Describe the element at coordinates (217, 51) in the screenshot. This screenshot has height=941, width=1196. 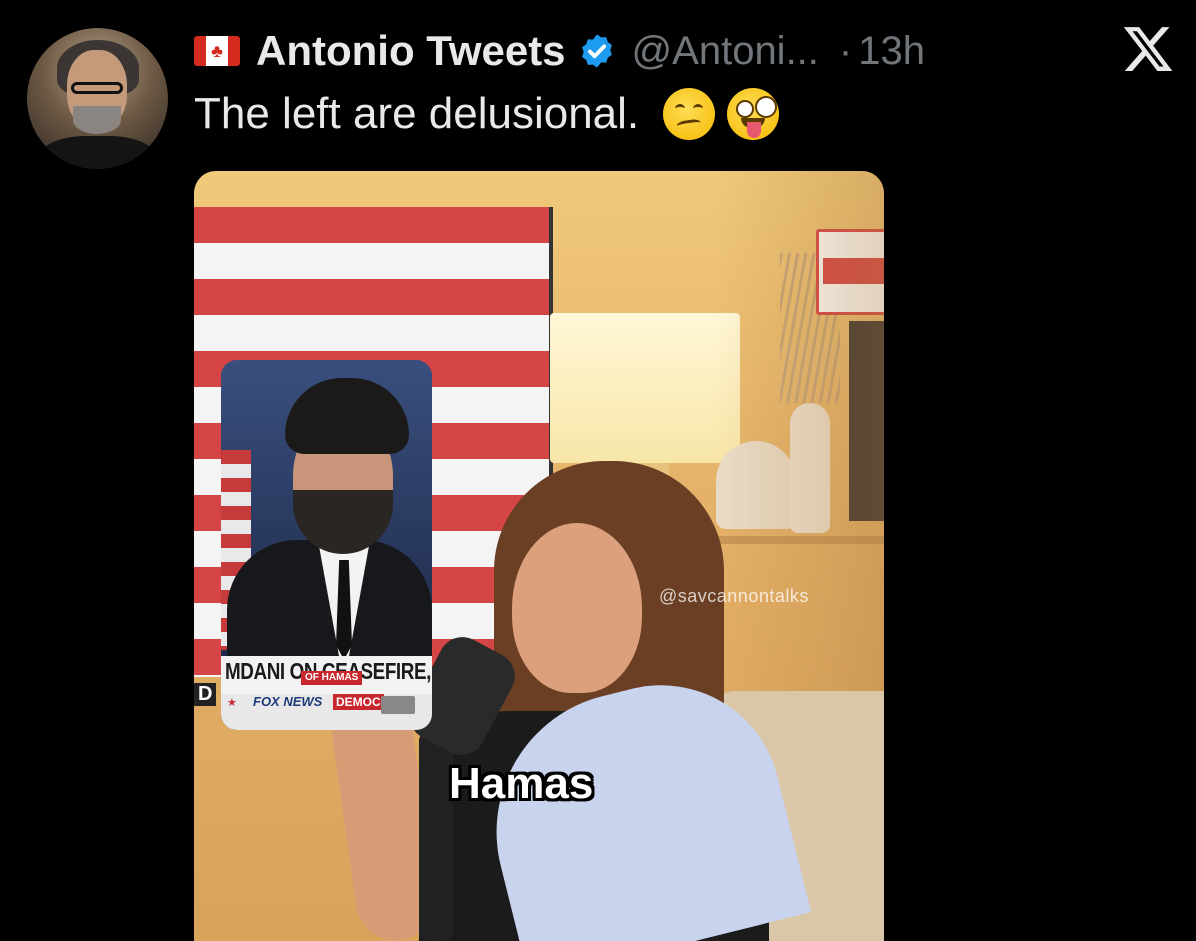
I see `canada-flag-icon: ♣` at that location.